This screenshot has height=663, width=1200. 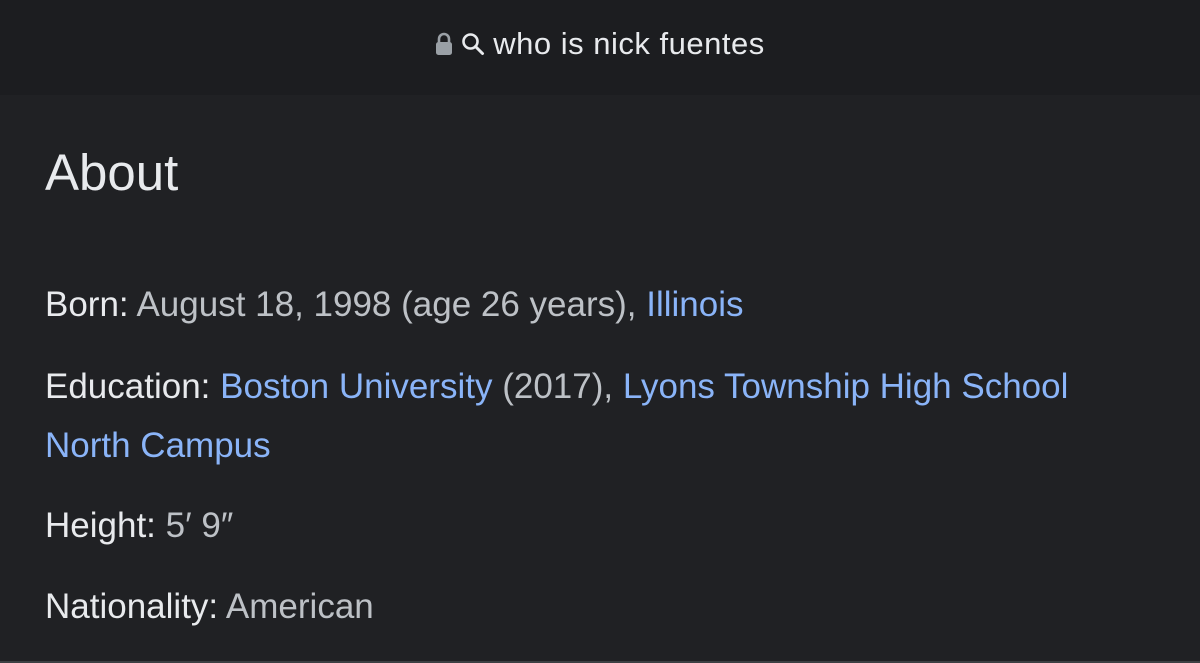 What do you see at coordinates (600, 525) in the screenshot?
I see `fact-height: Height: 5′ 9″` at bounding box center [600, 525].